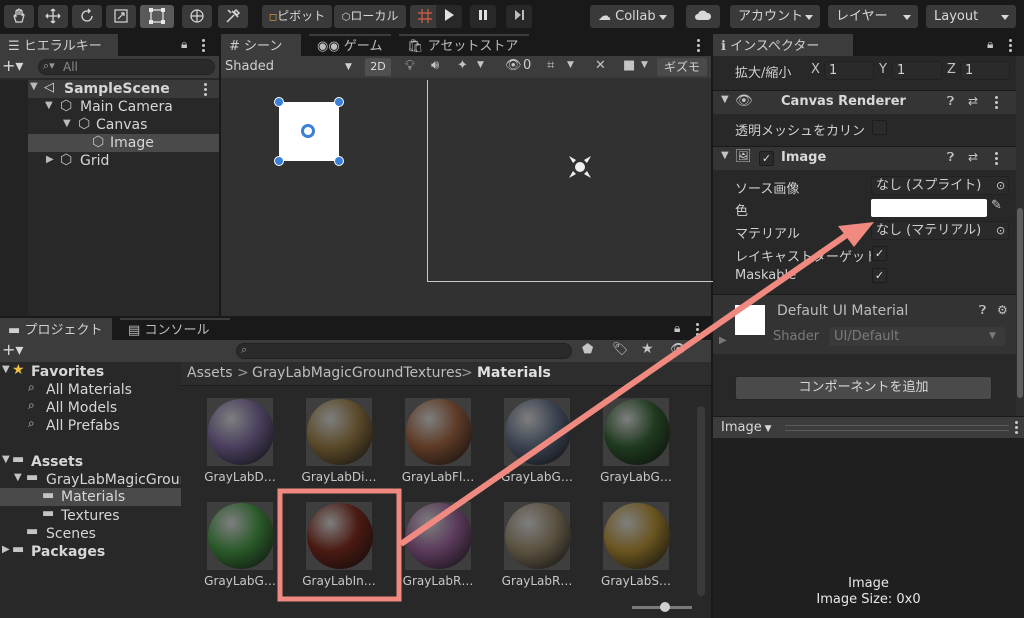  What do you see at coordinates (339, 545) in the screenshot?
I see `highlight-box` at bounding box center [339, 545].